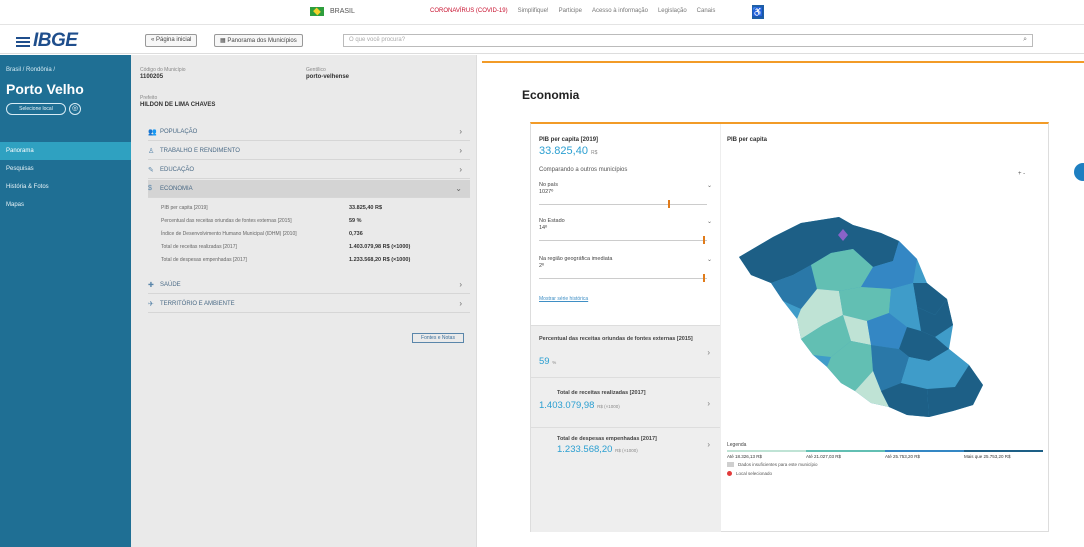 This screenshot has width=1084, height=547. Describe the element at coordinates (672, 11) in the screenshot. I see `gov-link-legislacao: Legislação` at that location.